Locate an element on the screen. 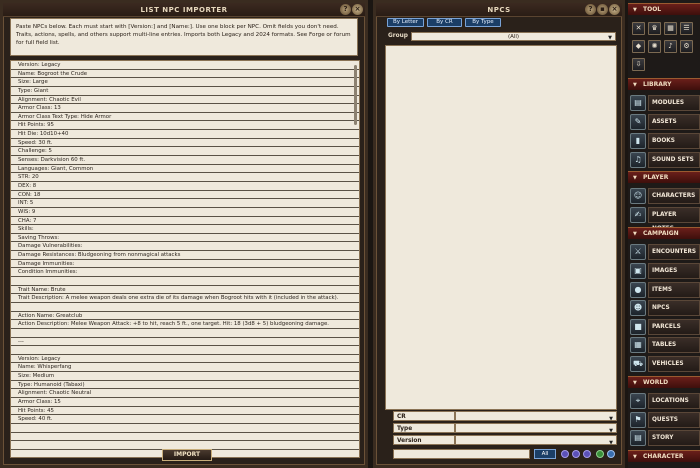  filter-cr: CR ▼ is located at coordinates (505, 416).